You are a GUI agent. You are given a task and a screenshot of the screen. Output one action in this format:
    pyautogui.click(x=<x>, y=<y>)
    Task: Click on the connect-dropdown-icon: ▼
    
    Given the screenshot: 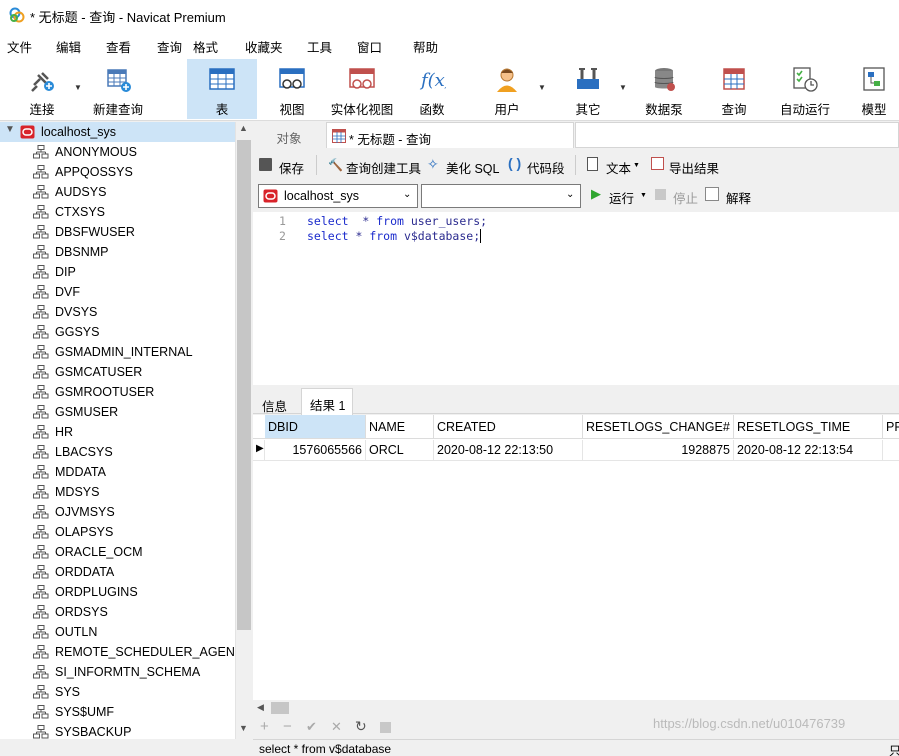 What is the action you would take?
    pyautogui.click(x=78, y=87)
    